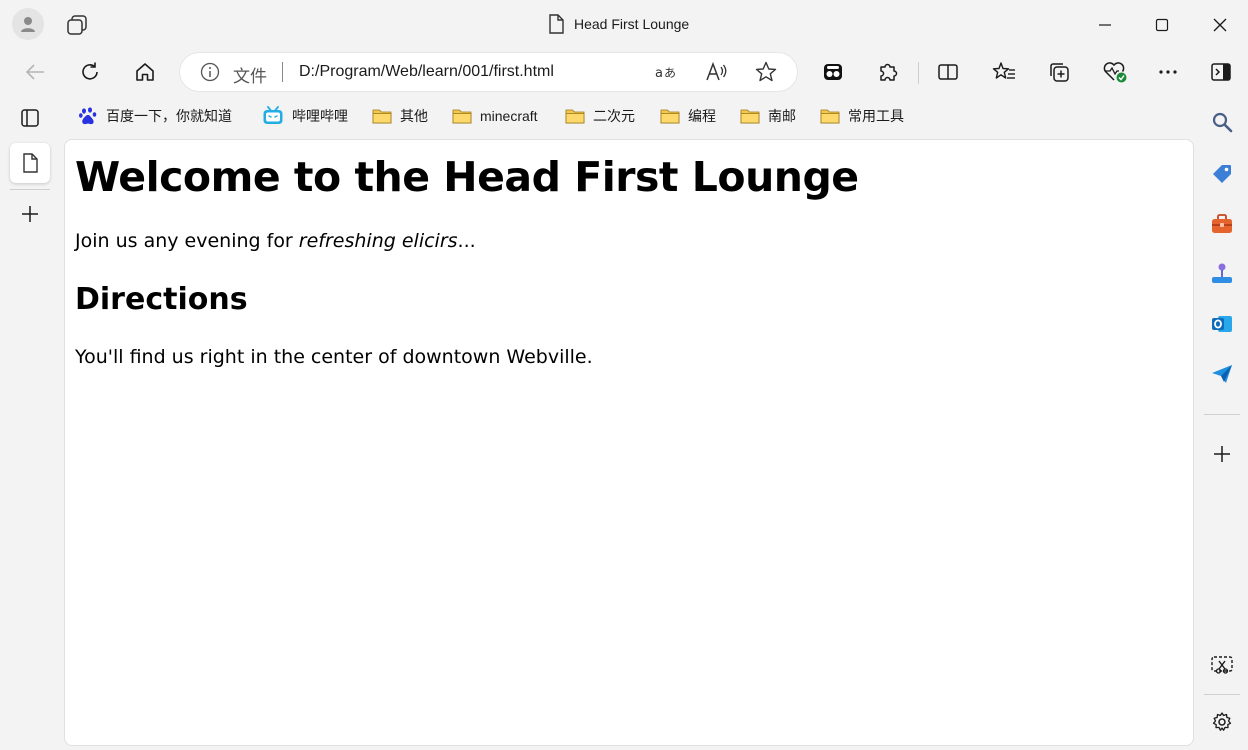 This screenshot has height=750, width=1248. I want to click on refresh-icon, so click(90, 71).